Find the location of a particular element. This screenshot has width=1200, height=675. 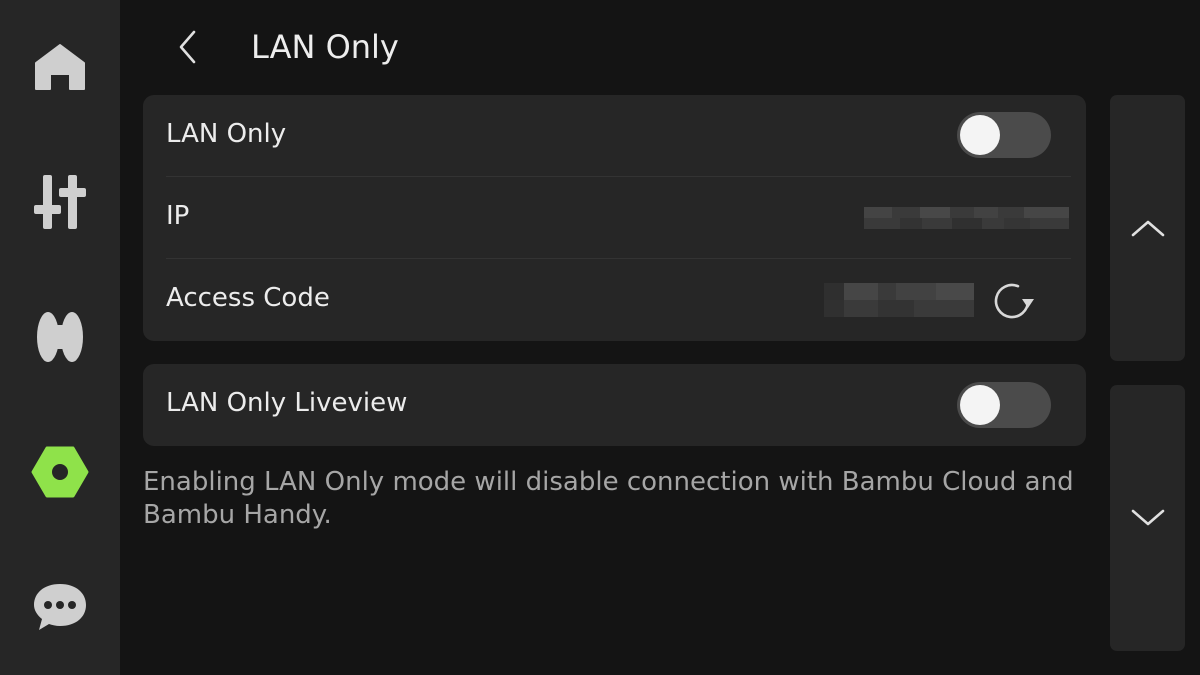

filament-spool-icon is located at coordinates (60, 337).